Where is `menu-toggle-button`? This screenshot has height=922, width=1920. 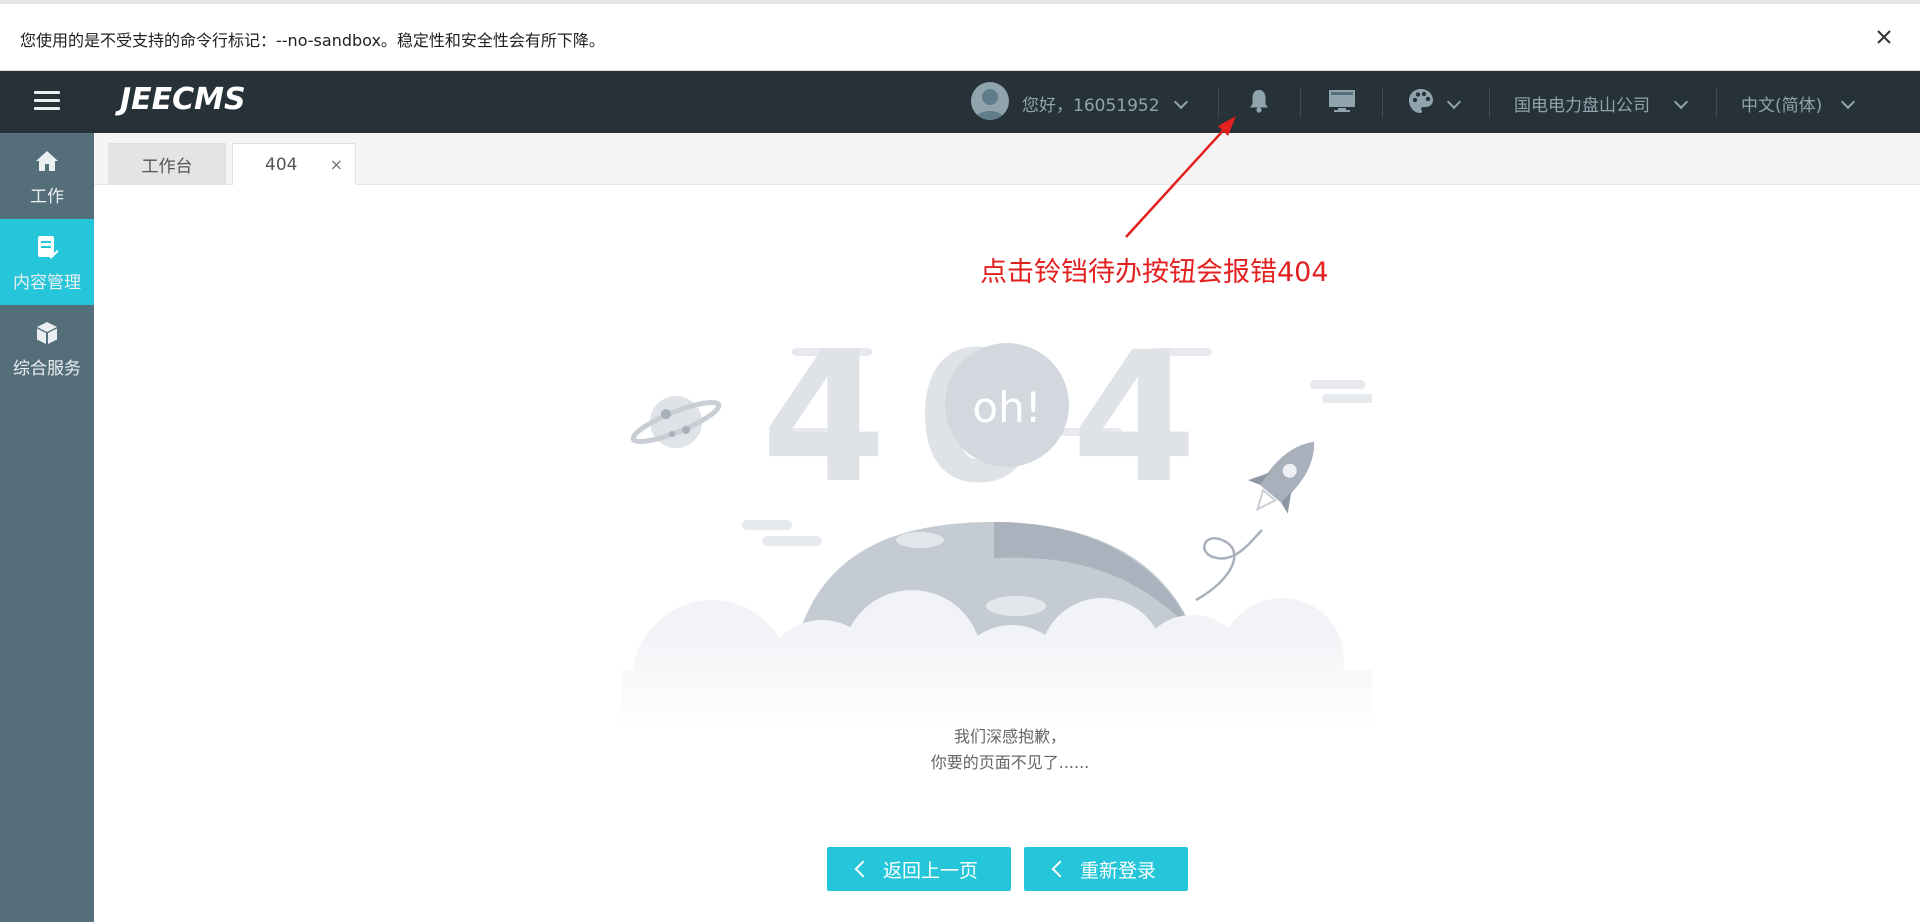 menu-toggle-button is located at coordinates (47, 102).